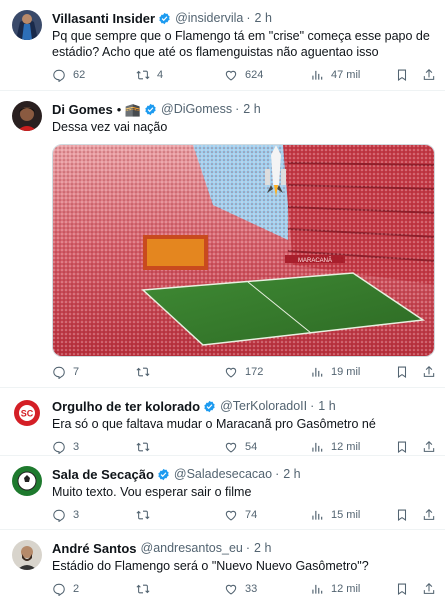  I want to click on views-button: 15 mil, so click(335, 515).